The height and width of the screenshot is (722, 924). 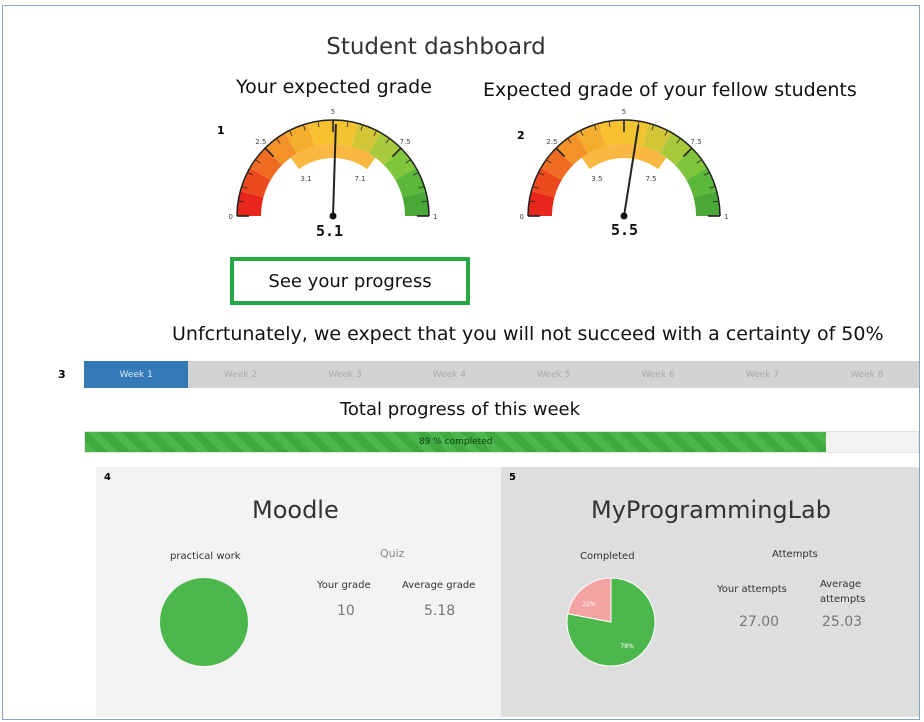 What do you see at coordinates (333, 112) in the screenshot?
I see `gauge-1-tick-label-mid: 5` at bounding box center [333, 112].